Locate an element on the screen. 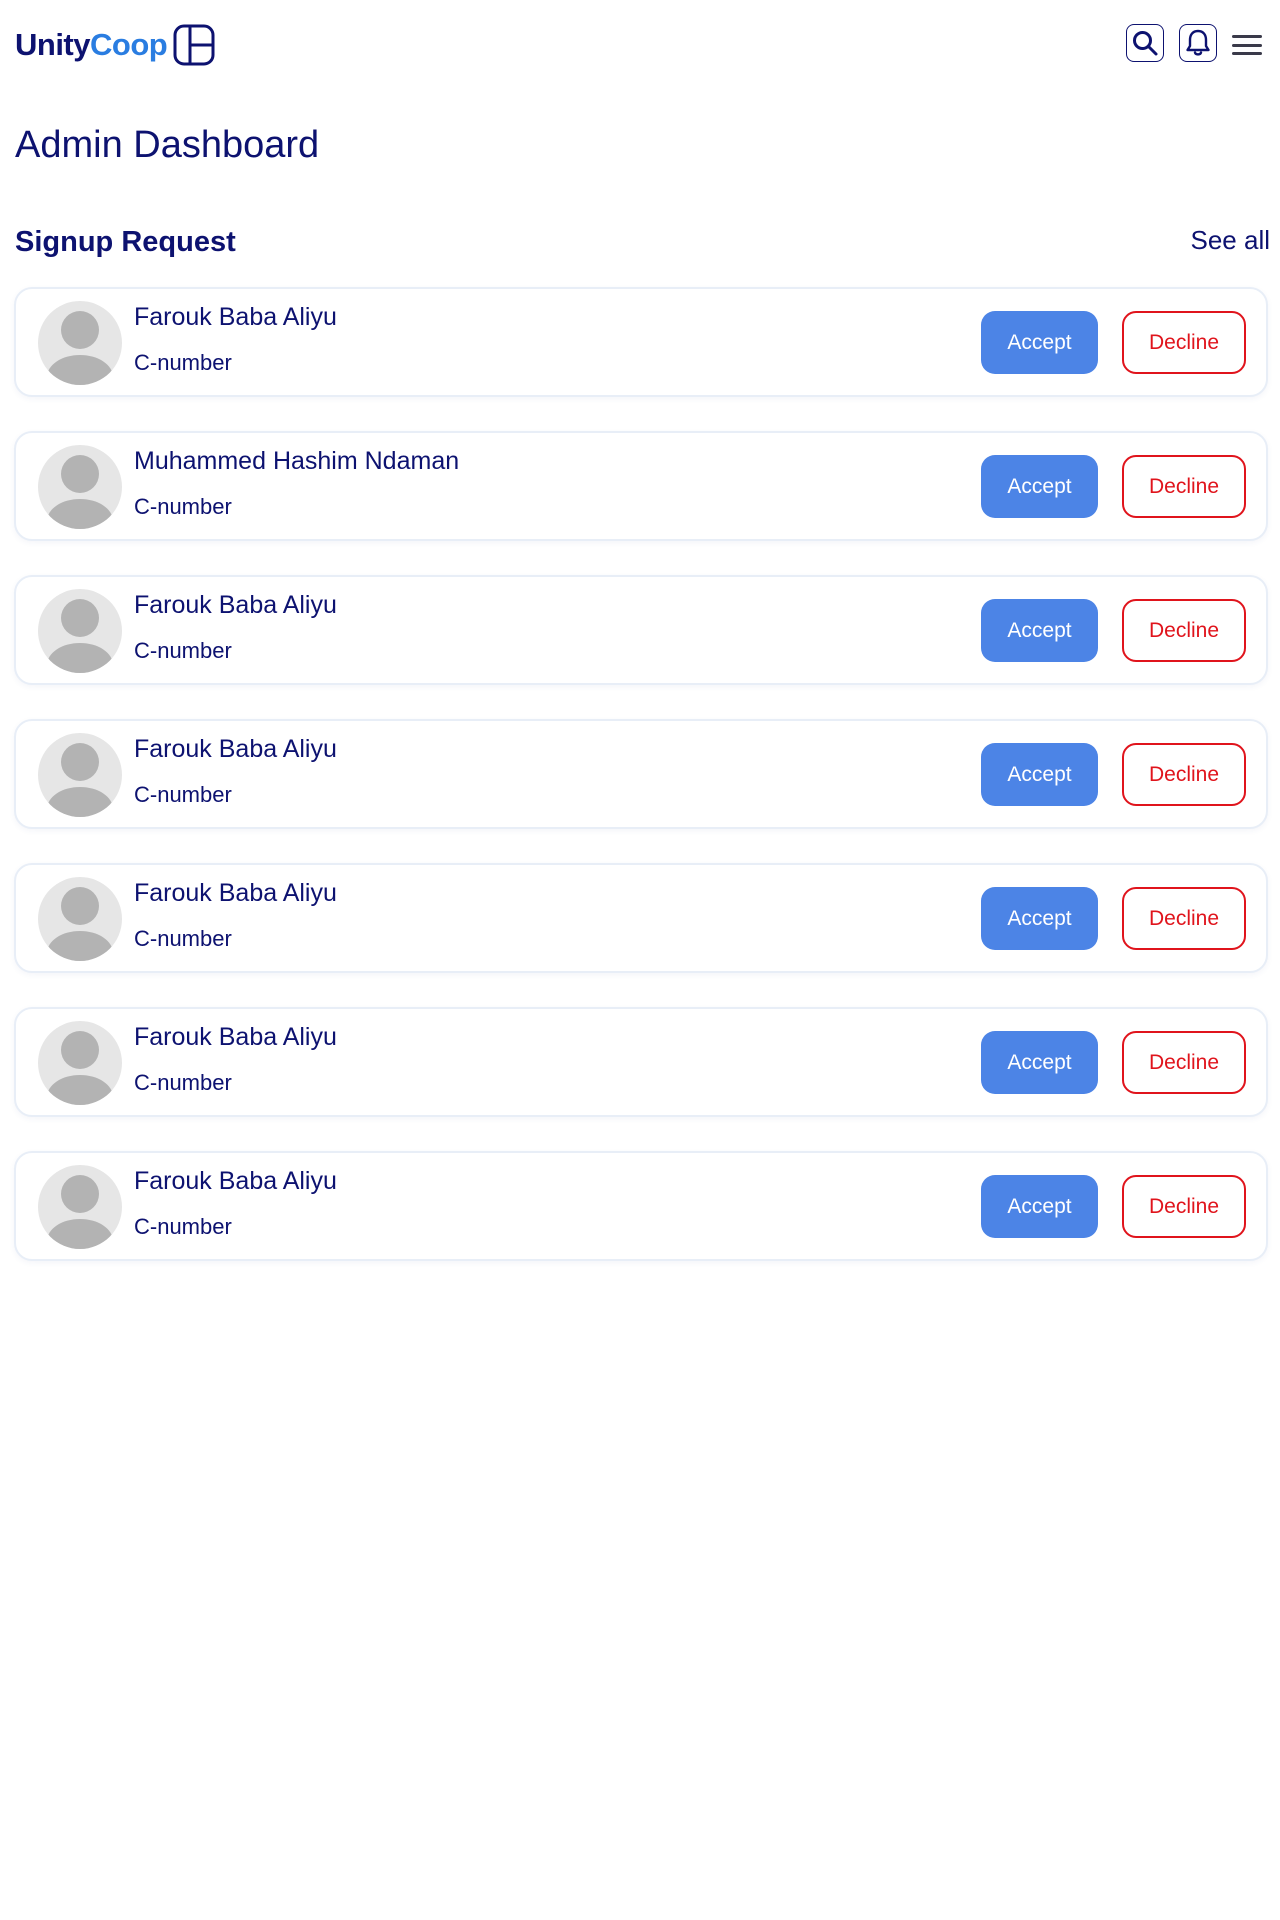 The width and height of the screenshot is (1280, 1920). app-logo: Unity Coop is located at coordinates (115, 45).